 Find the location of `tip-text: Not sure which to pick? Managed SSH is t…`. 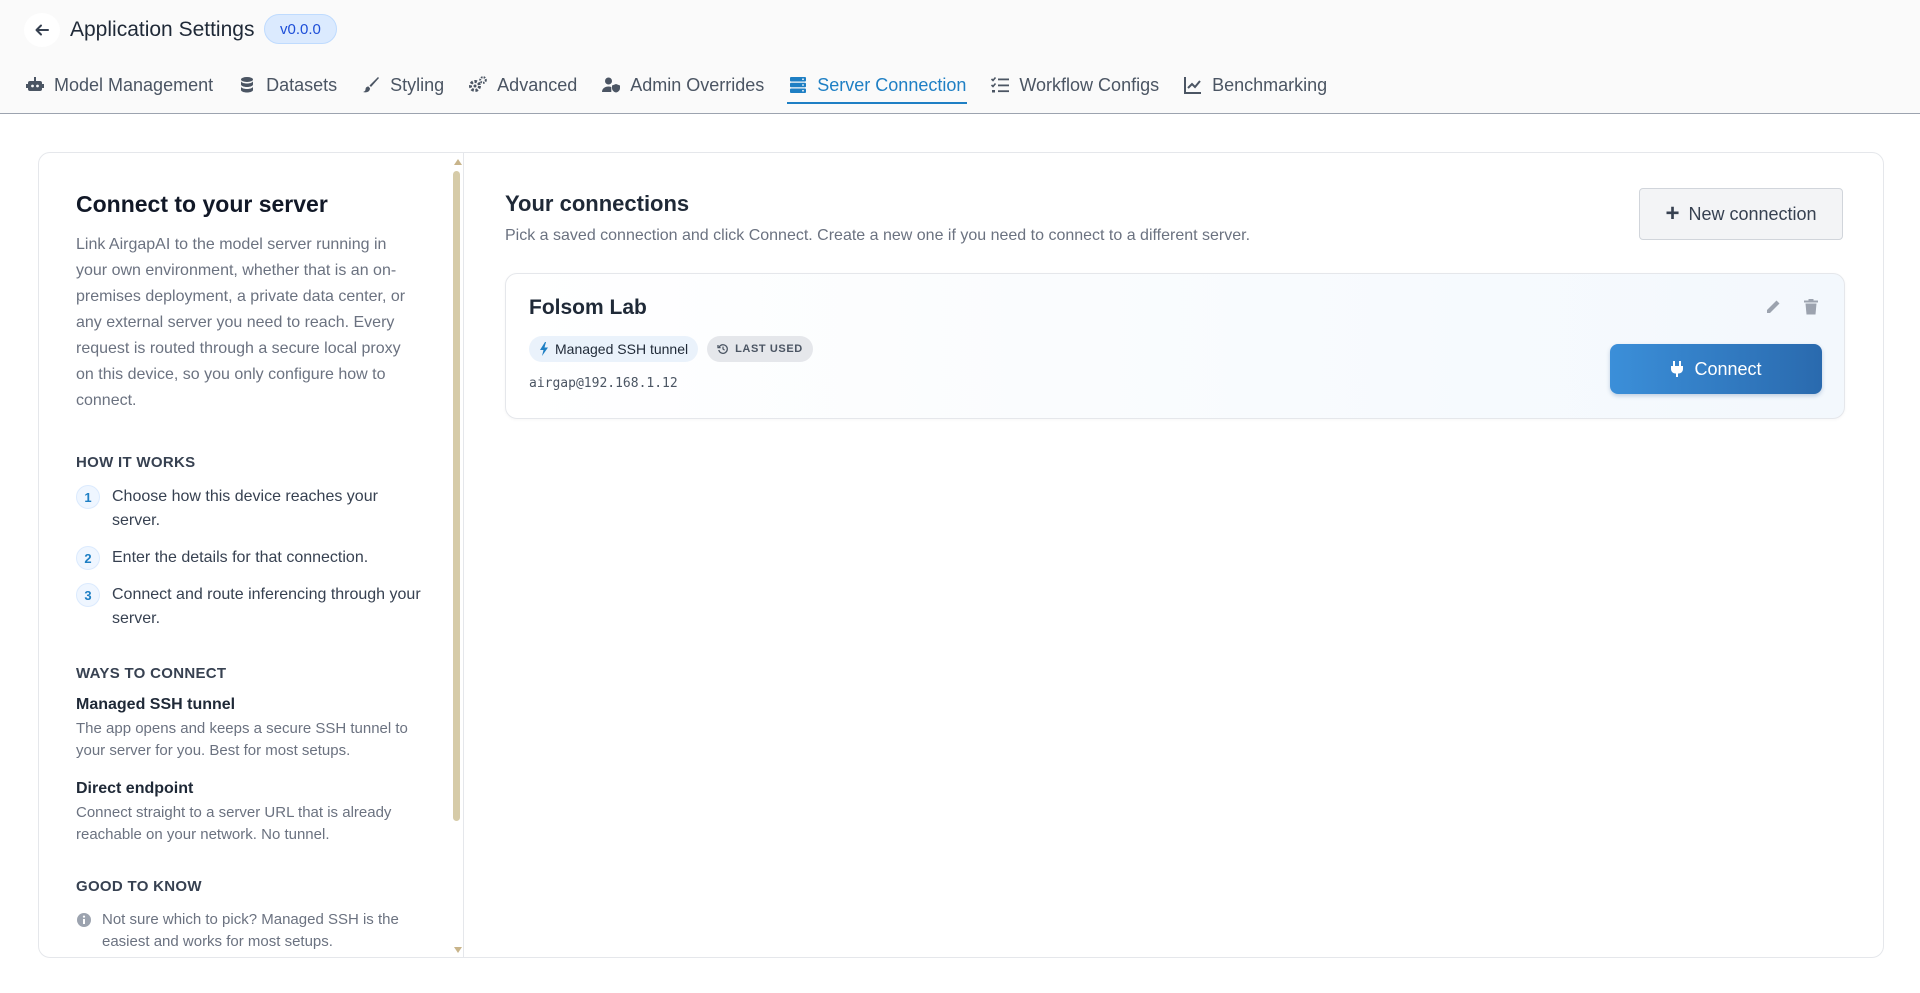

tip-text: Not sure which to pick? Managed SSH is t… is located at coordinates (250, 930).